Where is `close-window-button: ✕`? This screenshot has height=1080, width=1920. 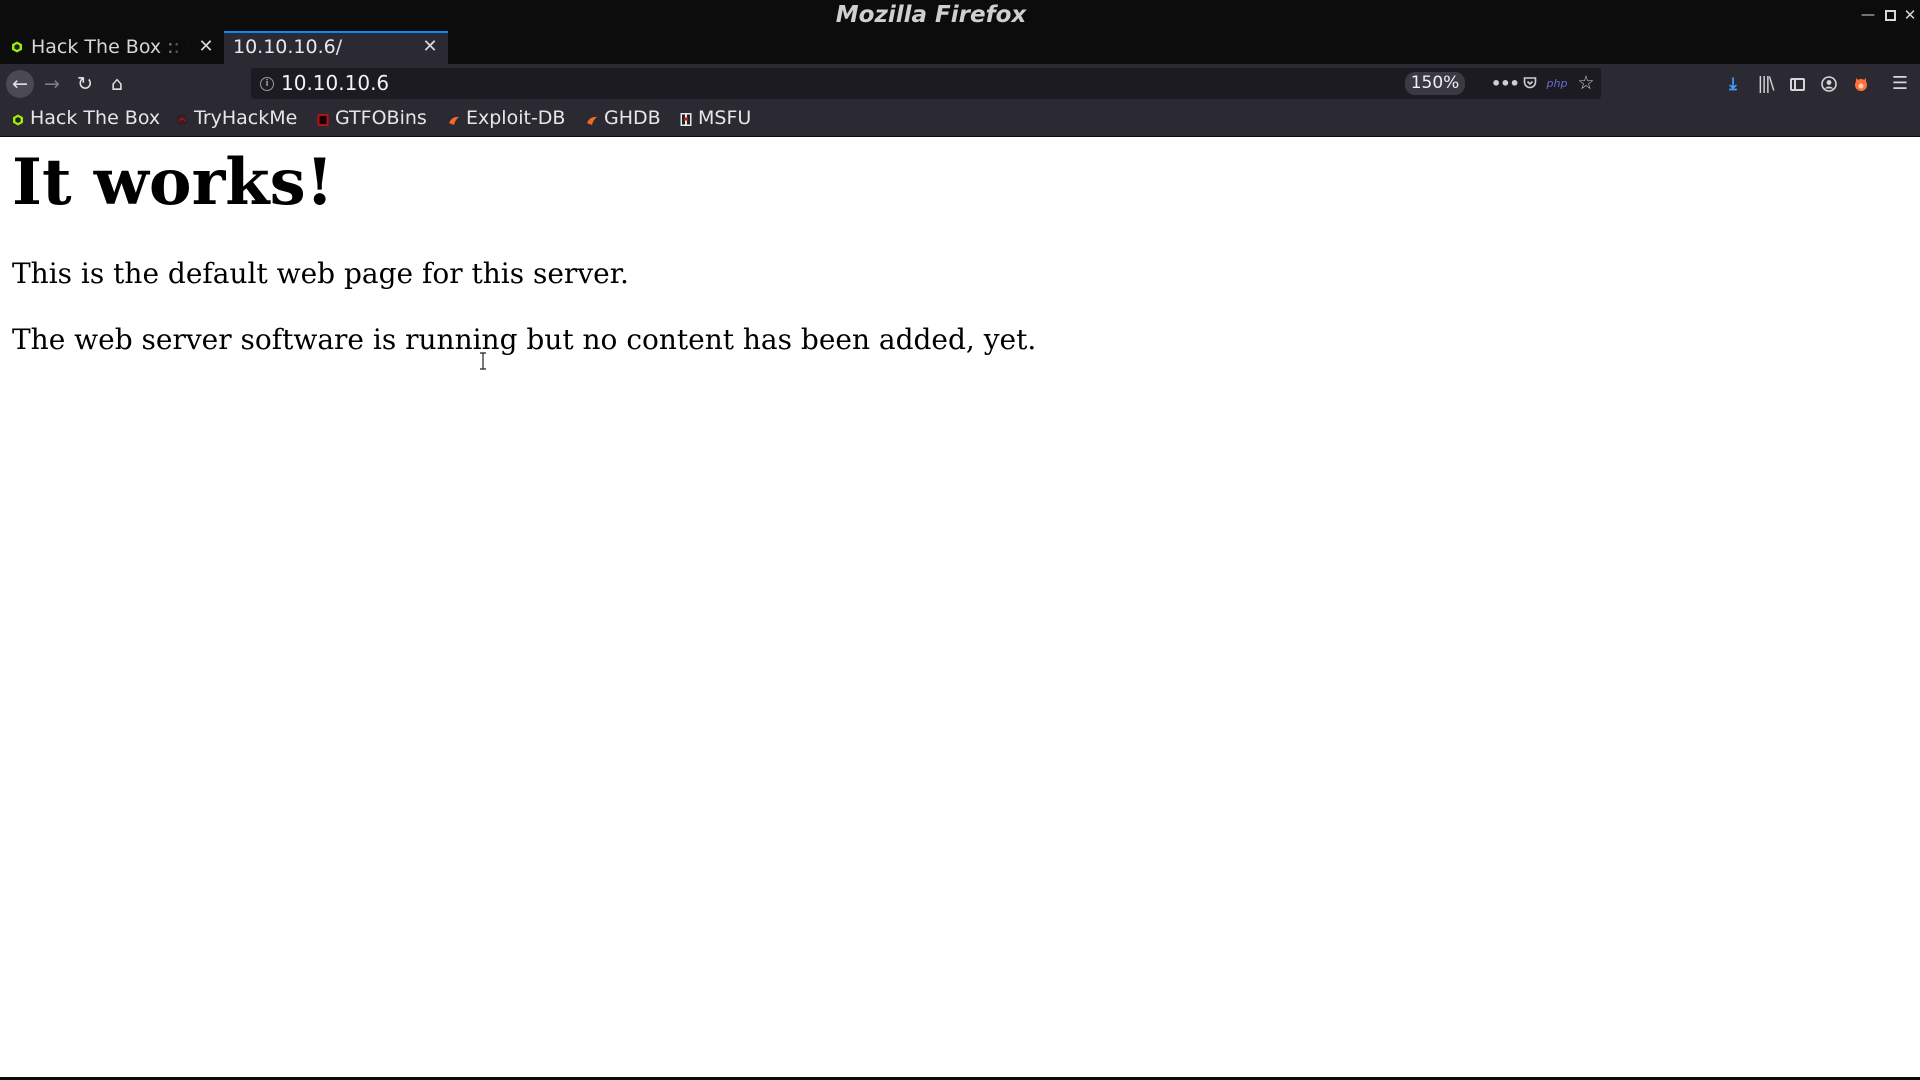
close-window-button: ✕ is located at coordinates (1910, 15).